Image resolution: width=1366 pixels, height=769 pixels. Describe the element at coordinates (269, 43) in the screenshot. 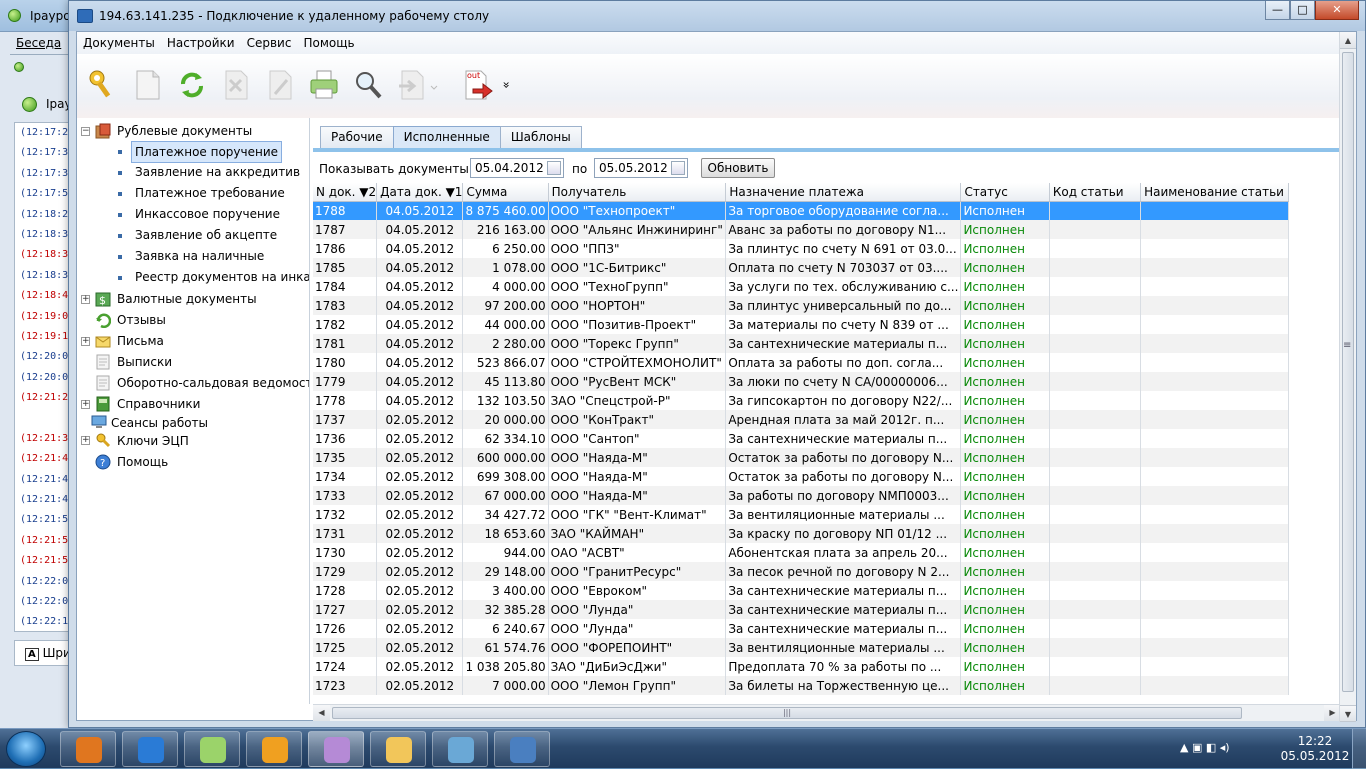

I see `menu-service: Сервис` at that location.